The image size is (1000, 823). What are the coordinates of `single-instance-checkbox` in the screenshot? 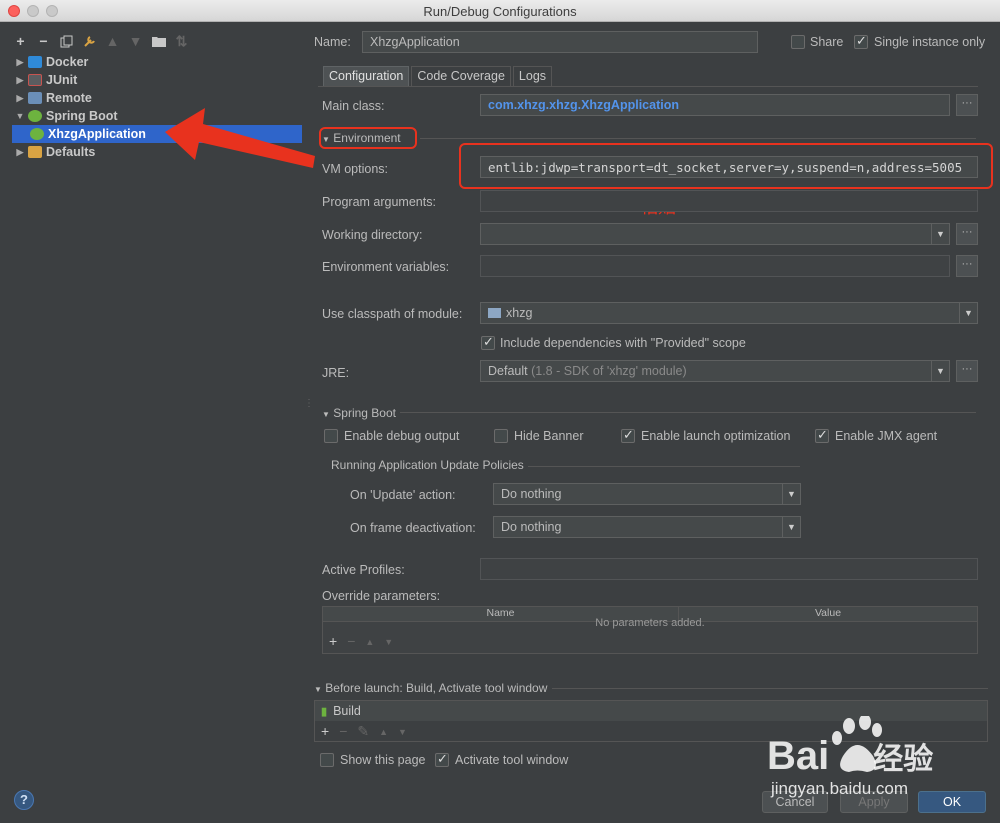 It's located at (861, 41).